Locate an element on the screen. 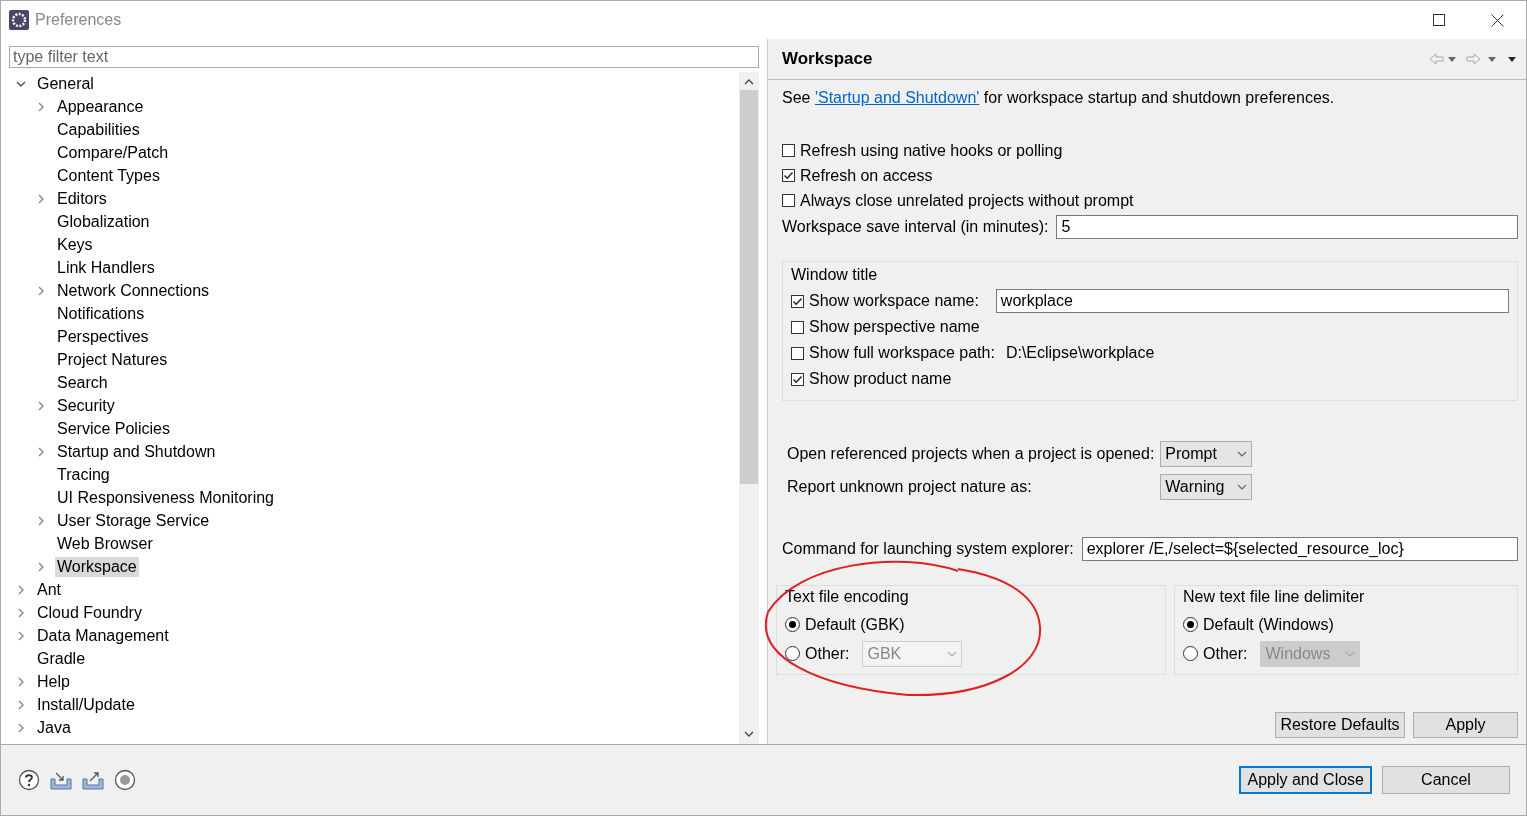 Image resolution: width=1527 pixels, height=816 pixels. navigation-arrows-icon is located at coordinates (1473, 59).